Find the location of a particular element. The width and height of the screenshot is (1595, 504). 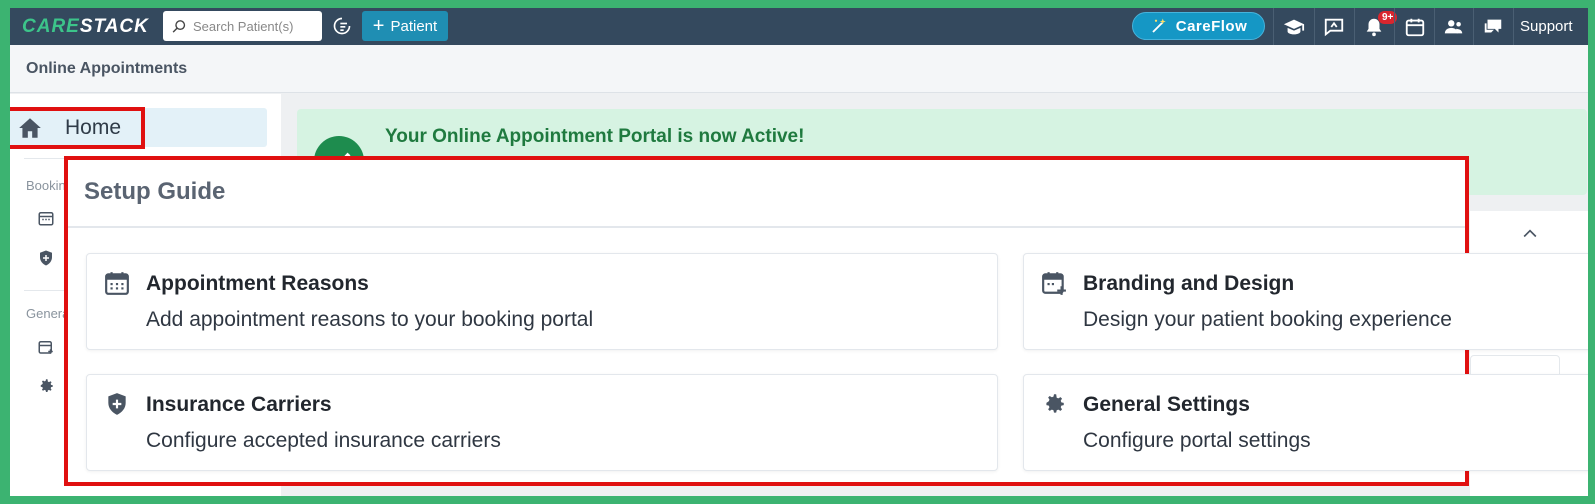

feedback-icon is located at coordinates (1334, 27).